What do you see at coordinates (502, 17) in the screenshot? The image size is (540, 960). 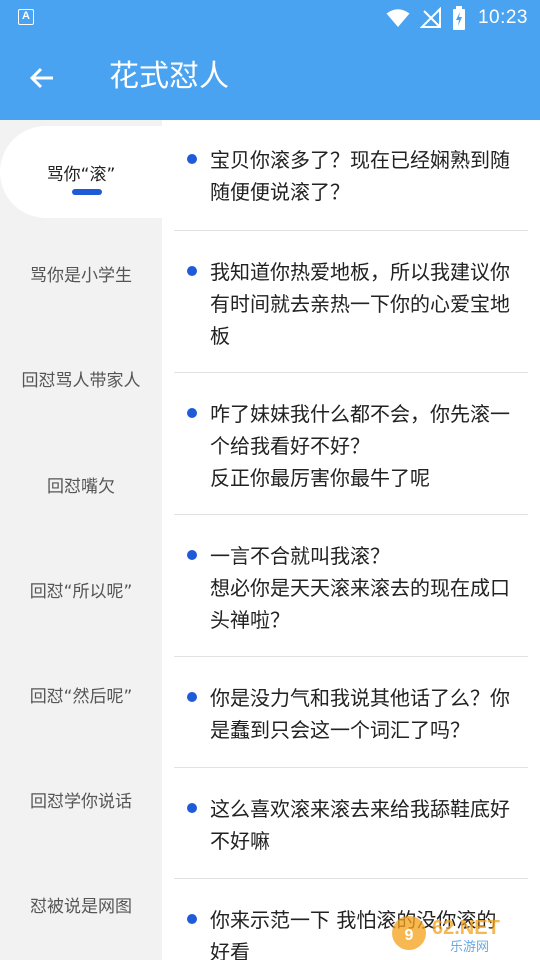 I see `clock: 10:23` at bounding box center [502, 17].